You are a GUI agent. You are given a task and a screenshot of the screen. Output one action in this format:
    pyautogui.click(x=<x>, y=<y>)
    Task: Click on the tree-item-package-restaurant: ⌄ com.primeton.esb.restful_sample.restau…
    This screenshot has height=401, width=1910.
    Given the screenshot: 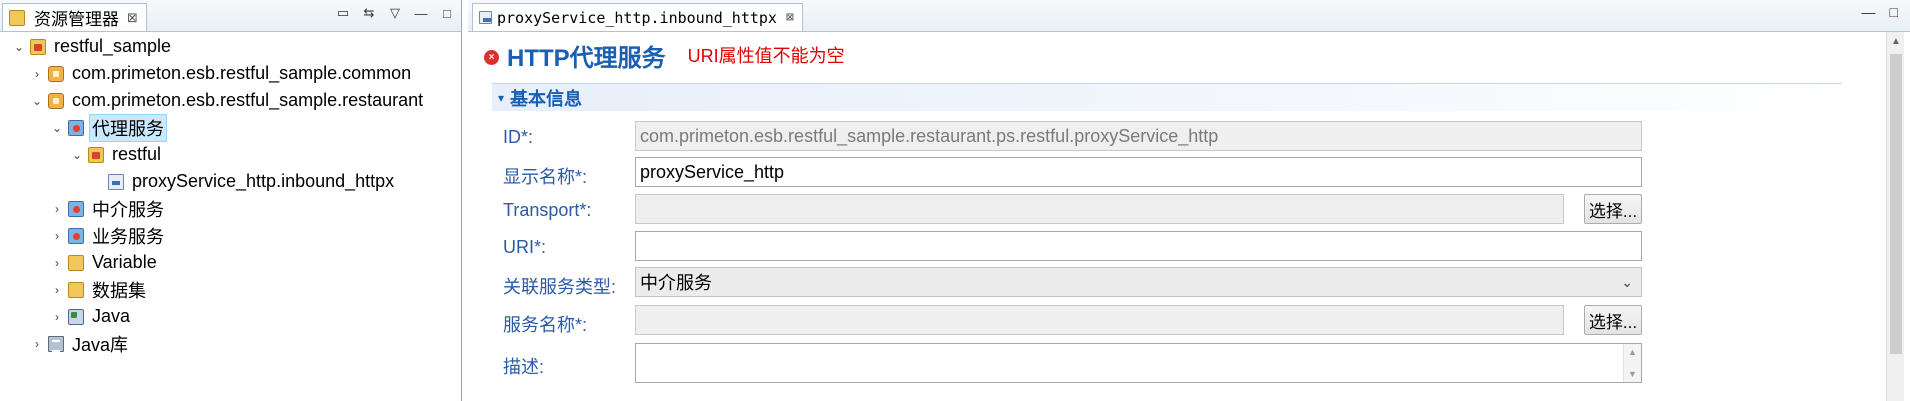 What is the action you would take?
    pyautogui.click(x=230, y=100)
    